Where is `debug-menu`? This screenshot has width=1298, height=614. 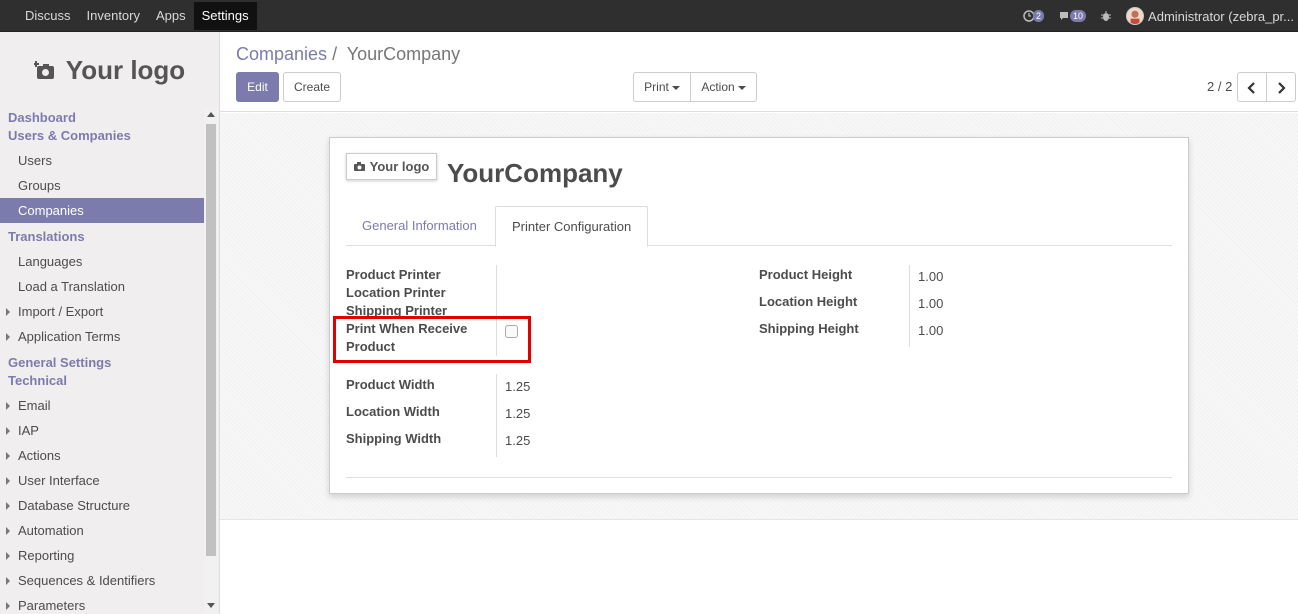
debug-menu is located at coordinates (1106, 16).